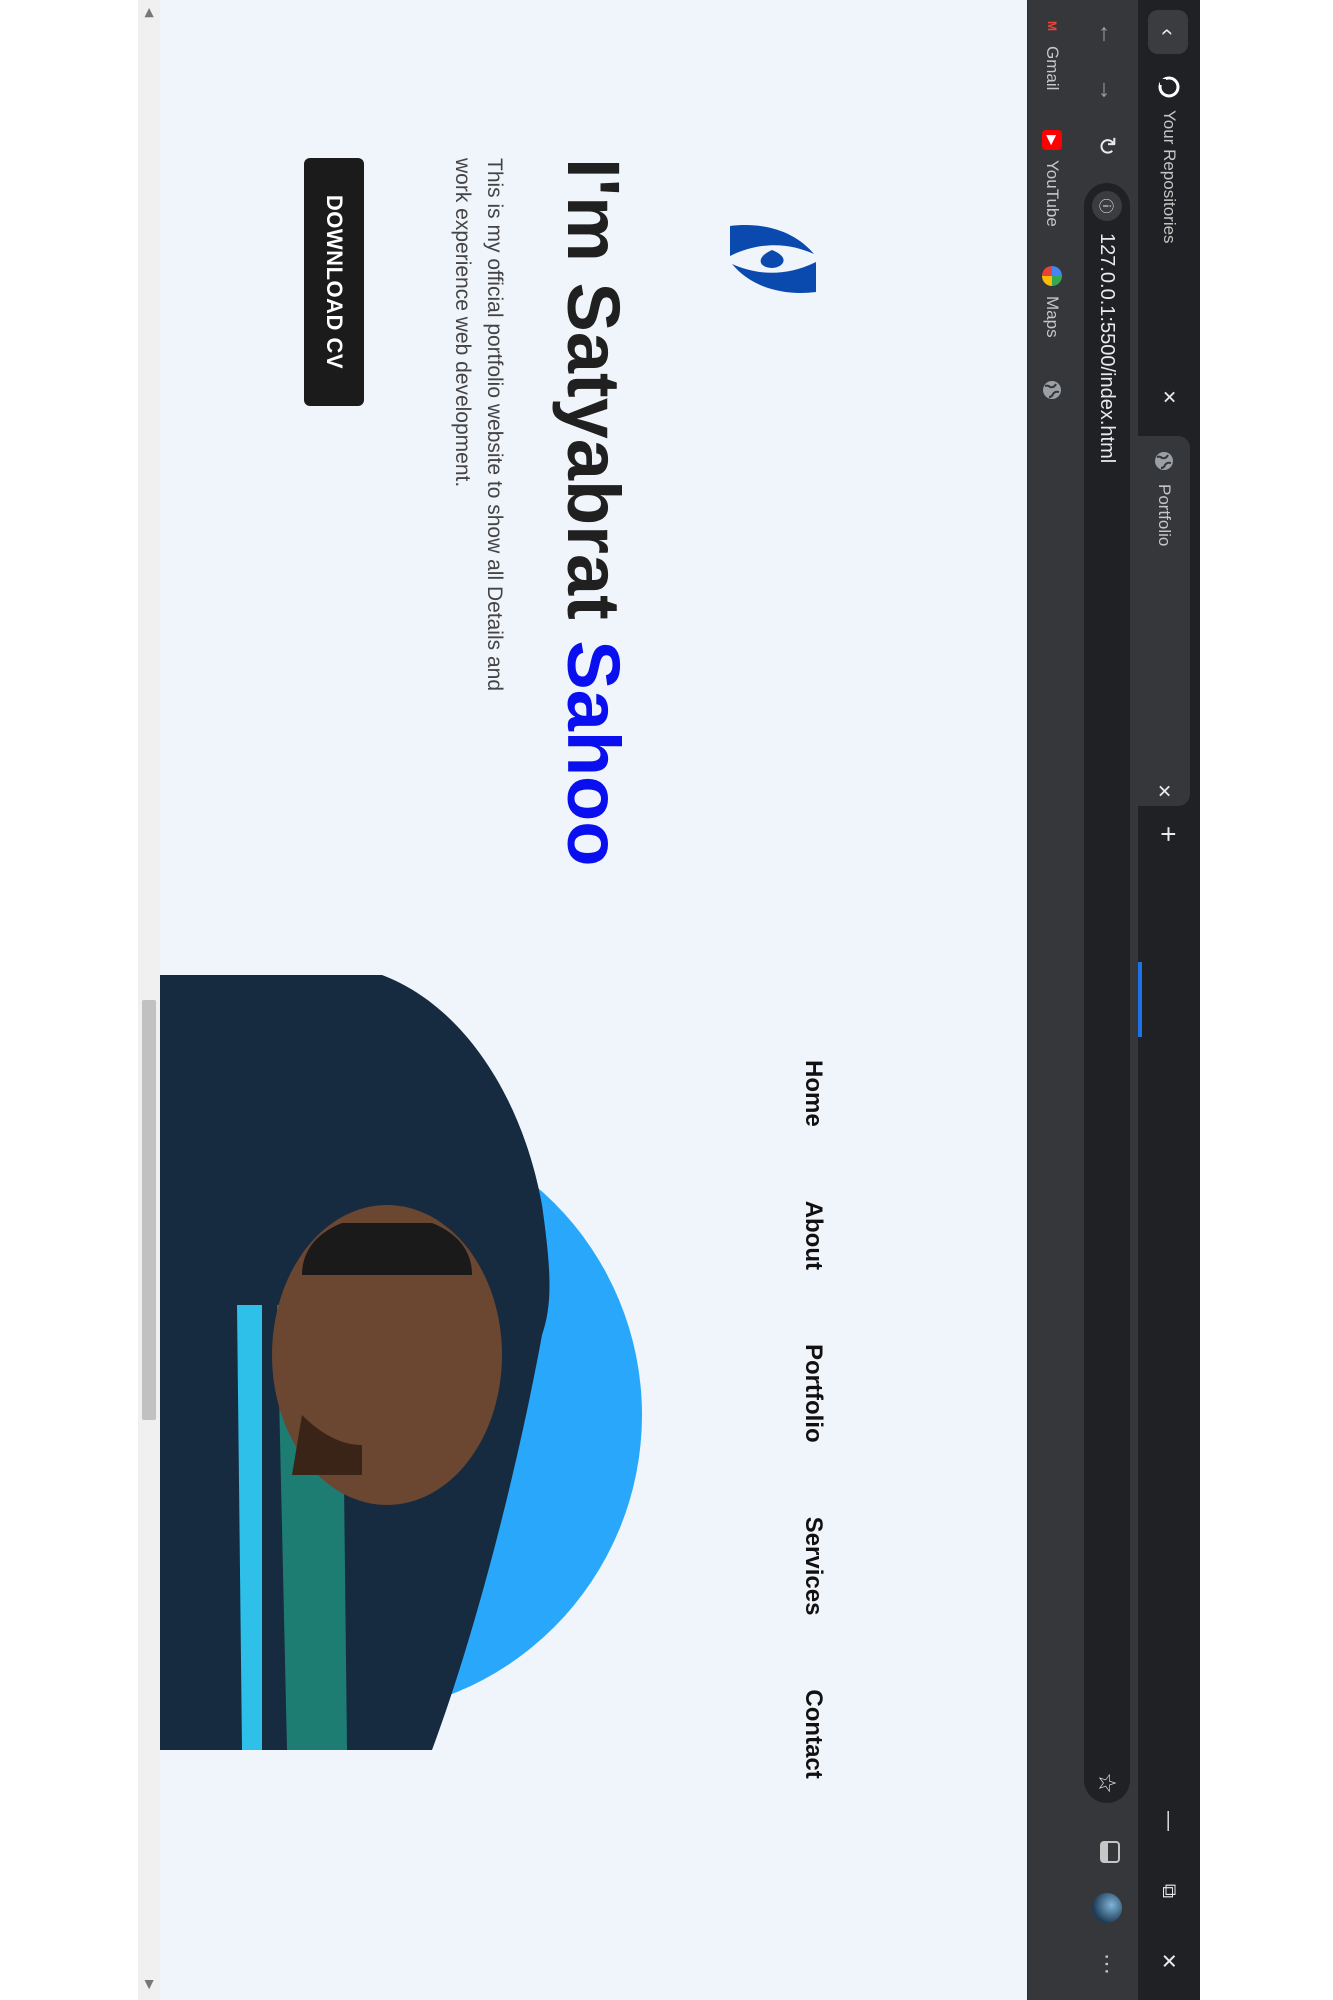  I want to click on bookmark-globe, so click(1052, 395).